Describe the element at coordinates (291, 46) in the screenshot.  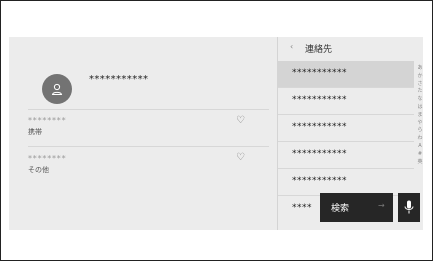
I see `back-arrow-icon: ‹` at that location.